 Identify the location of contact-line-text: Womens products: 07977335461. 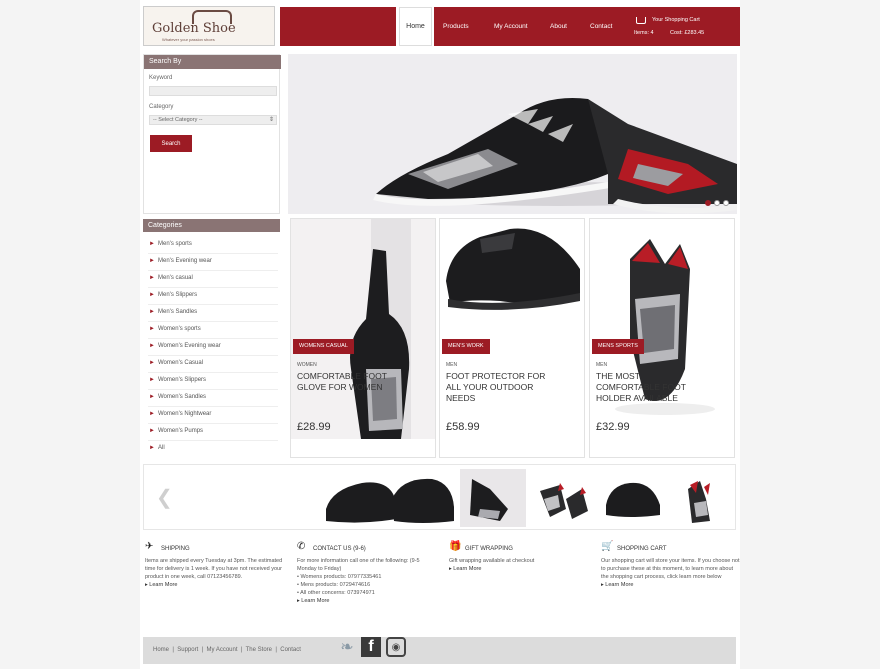
(341, 577).